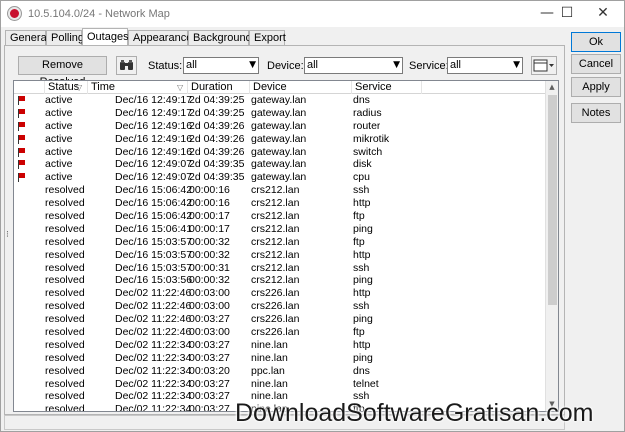 Image resolution: width=625 pixels, height=432 pixels. I want to click on cell-duration: 2d 04:39:26, so click(217, 151).